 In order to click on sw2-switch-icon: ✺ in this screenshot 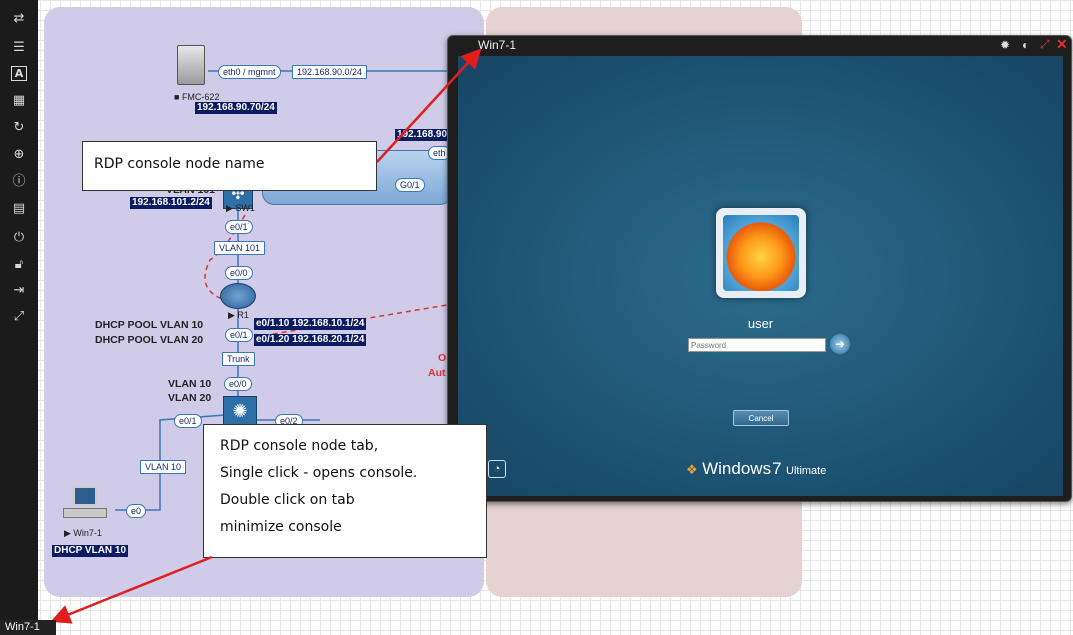, I will do `click(240, 411)`.